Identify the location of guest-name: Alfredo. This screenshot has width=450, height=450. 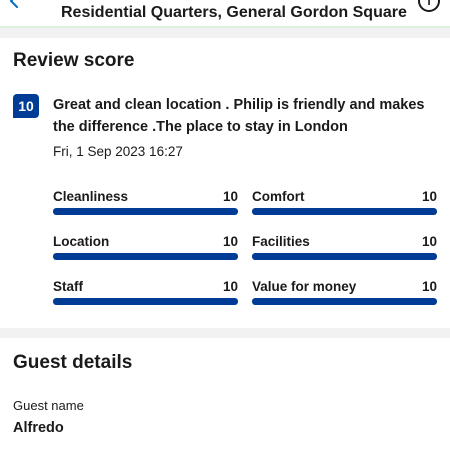
(38, 428).